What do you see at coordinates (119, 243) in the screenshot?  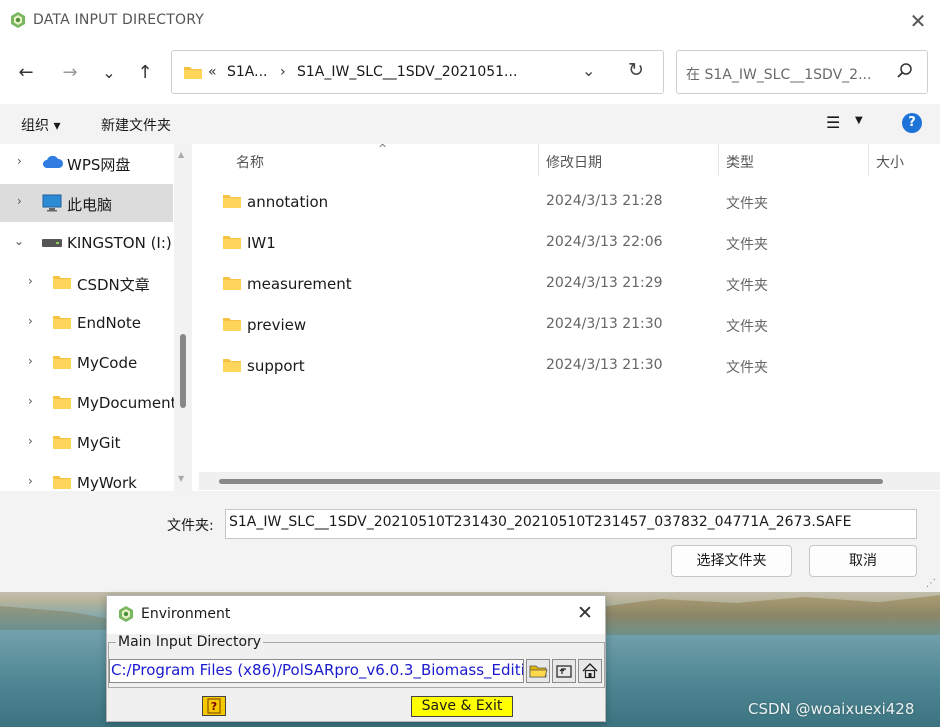 I see `tree-item-label: KINGSTON (I:)` at bounding box center [119, 243].